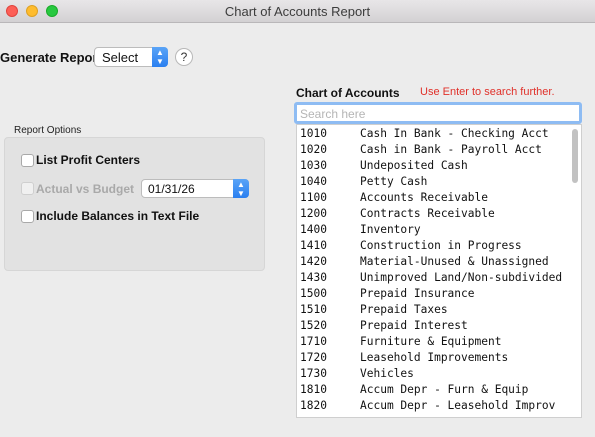  Describe the element at coordinates (48, 130) in the screenshot. I see `report-options-label: Report Options` at that location.